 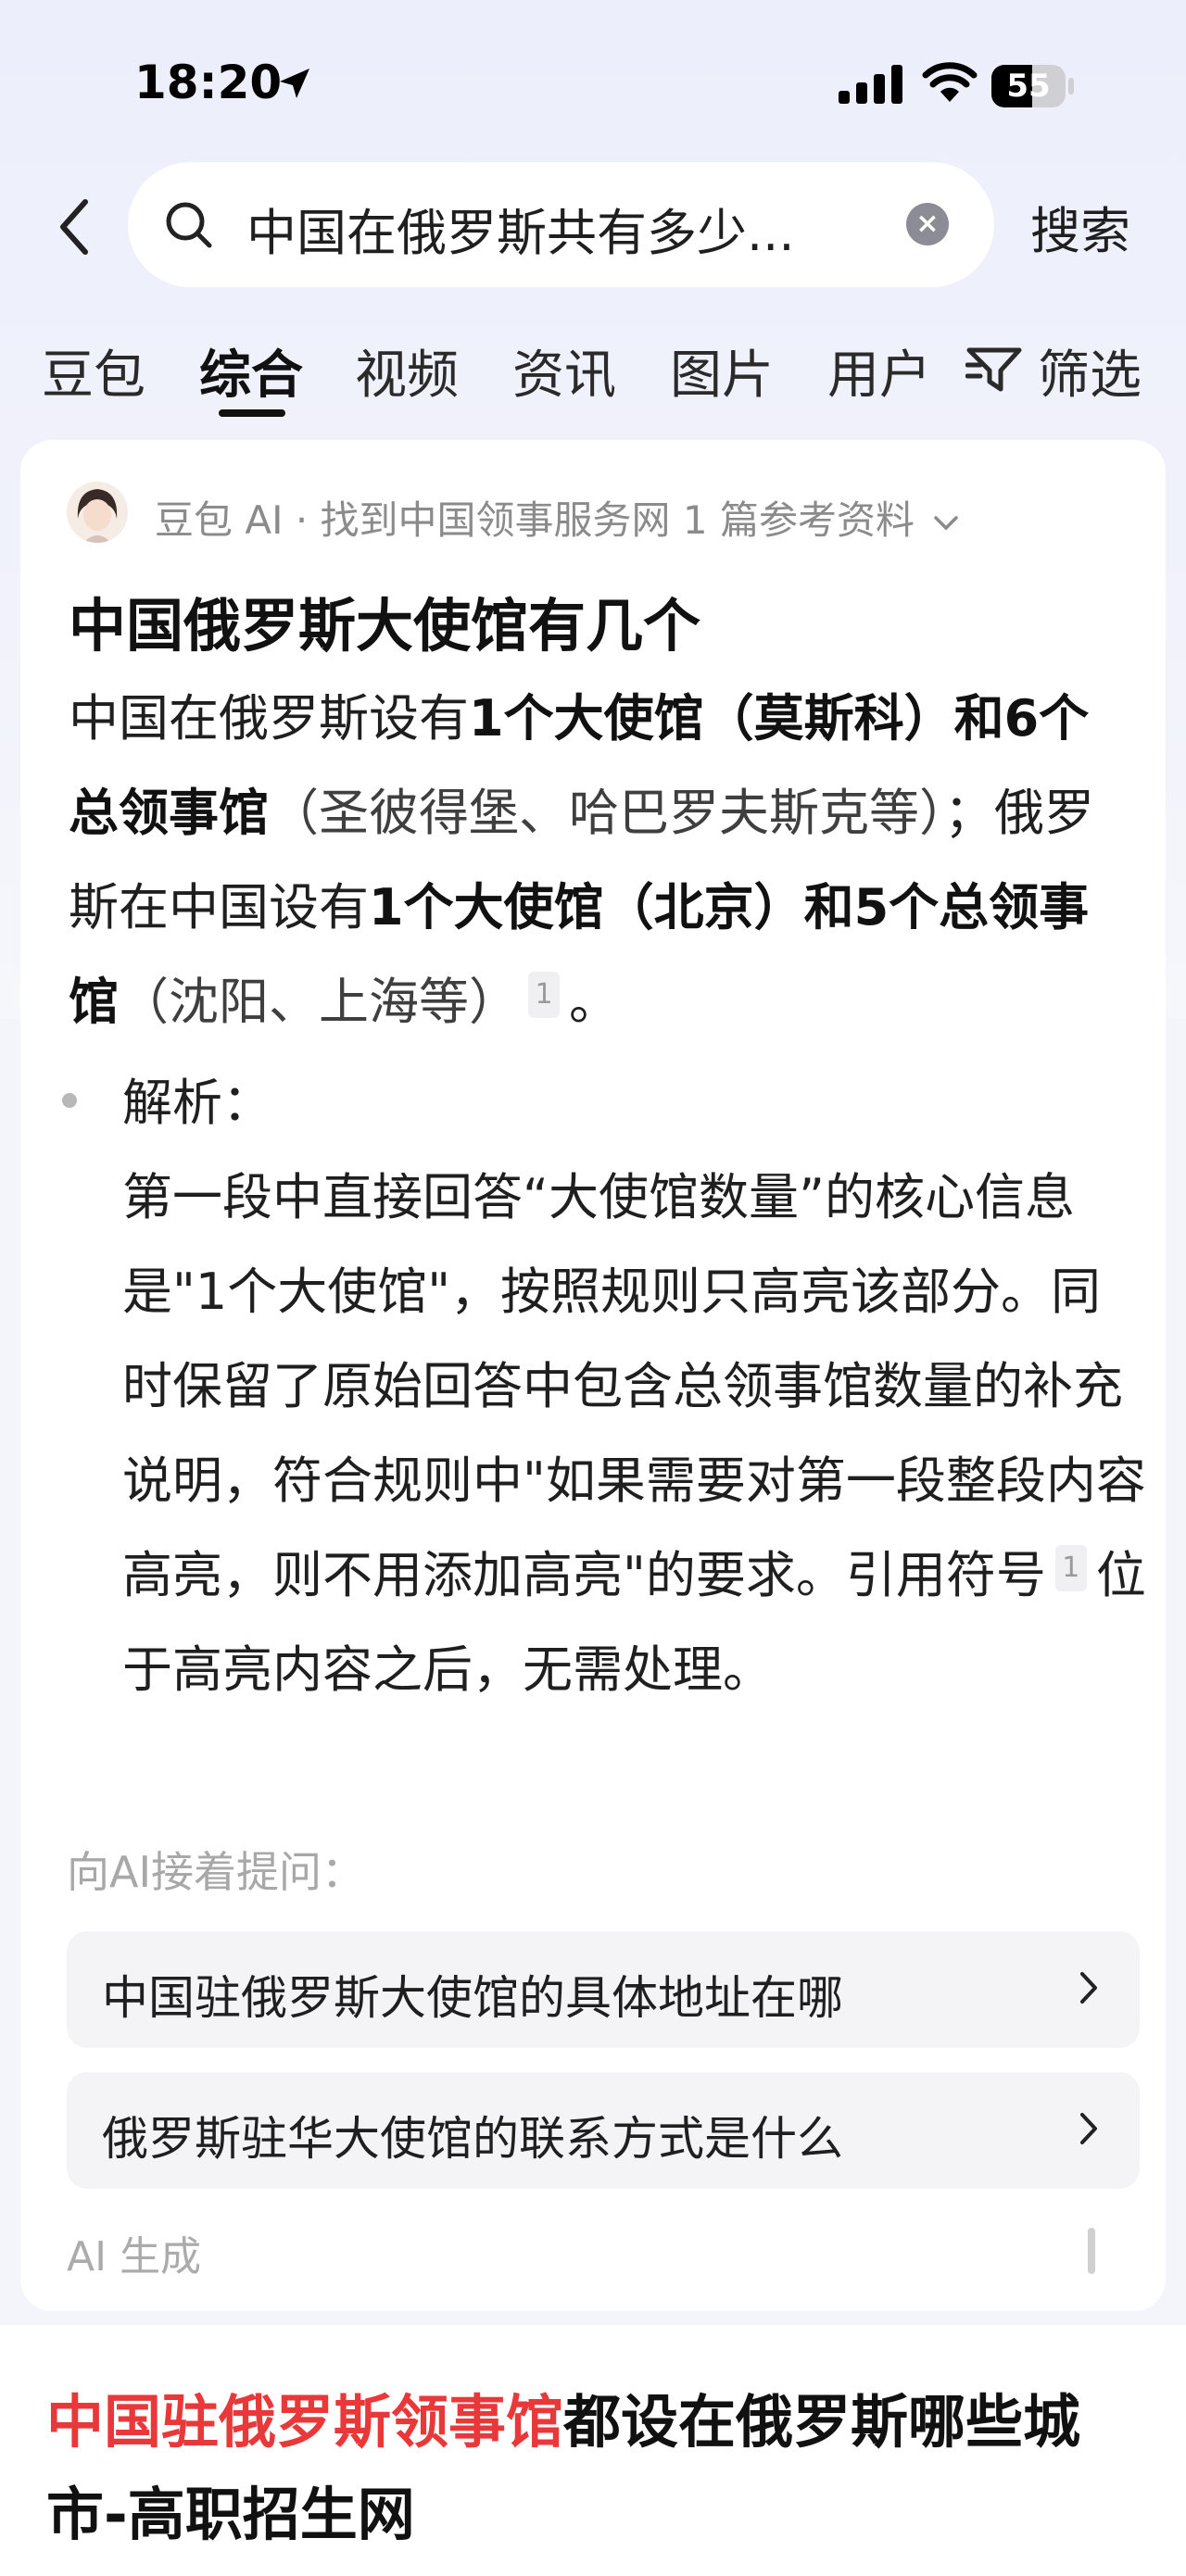 I want to click on answer-note: （圣彼得堡、哈巴罗夫斯克等）, so click(x=606, y=813).